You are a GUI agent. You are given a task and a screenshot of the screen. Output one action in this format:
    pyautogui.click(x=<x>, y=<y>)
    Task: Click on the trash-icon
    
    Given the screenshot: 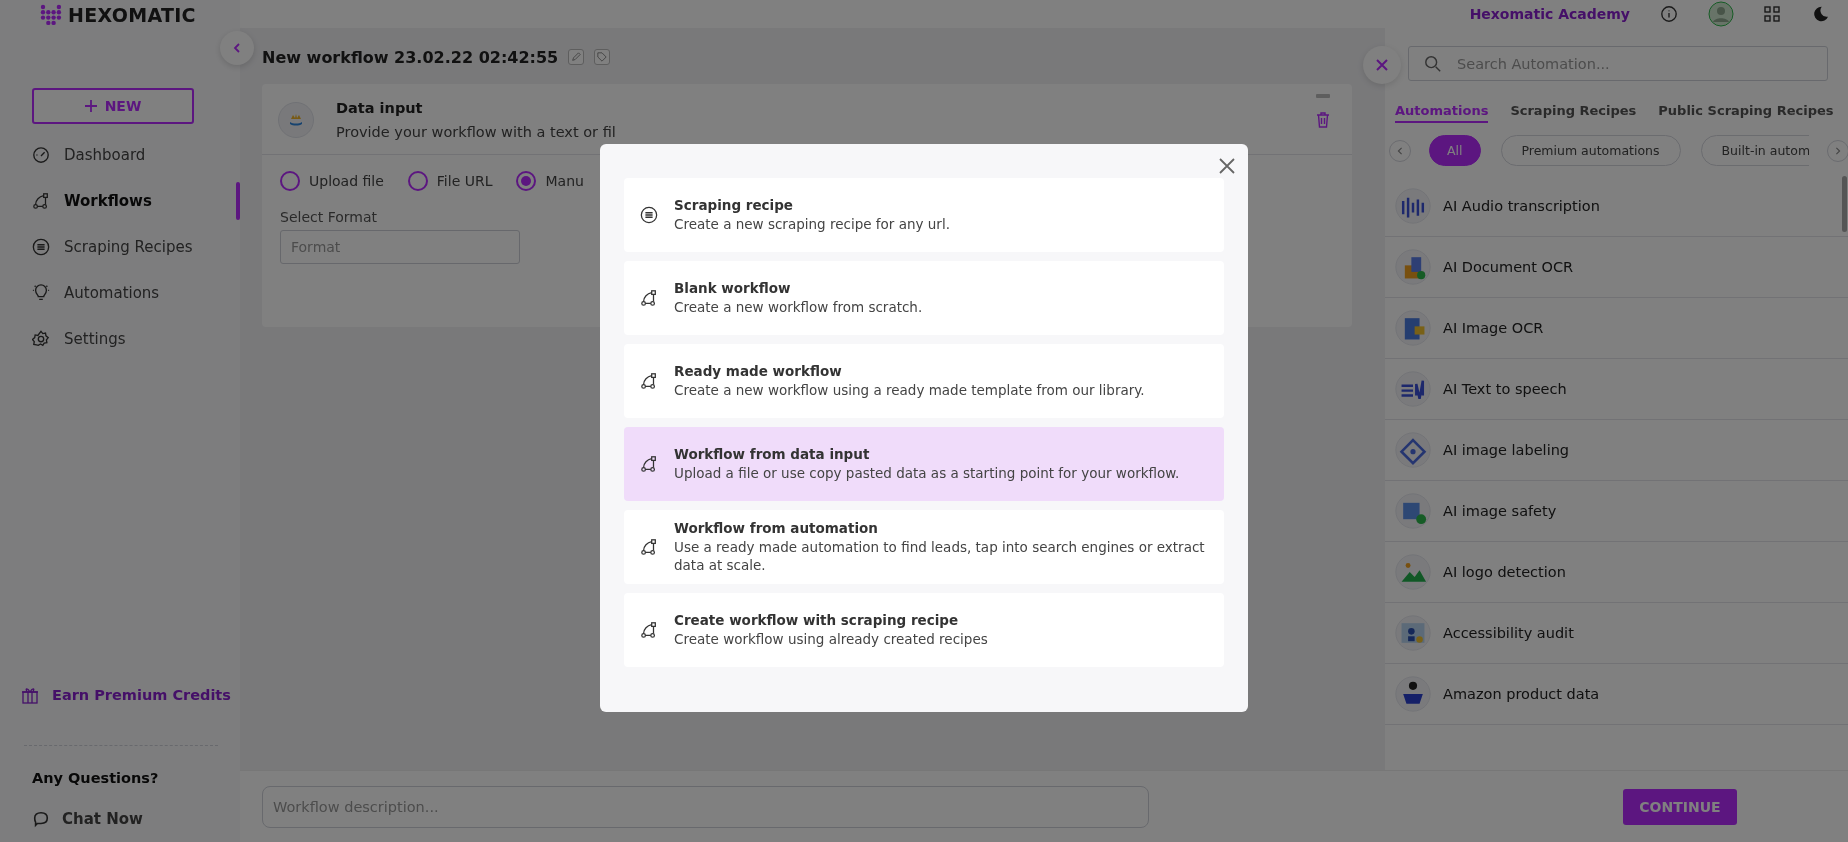 What is the action you would take?
    pyautogui.click(x=1323, y=120)
    